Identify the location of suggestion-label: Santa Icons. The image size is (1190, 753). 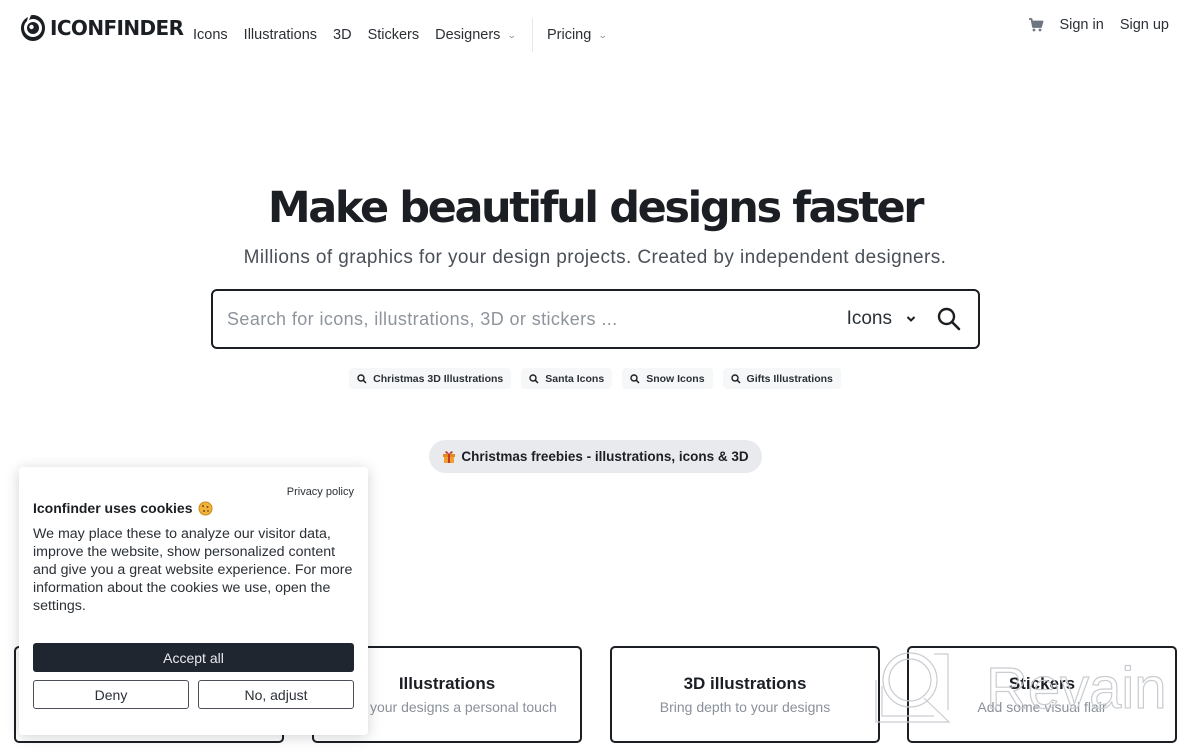
(575, 378).